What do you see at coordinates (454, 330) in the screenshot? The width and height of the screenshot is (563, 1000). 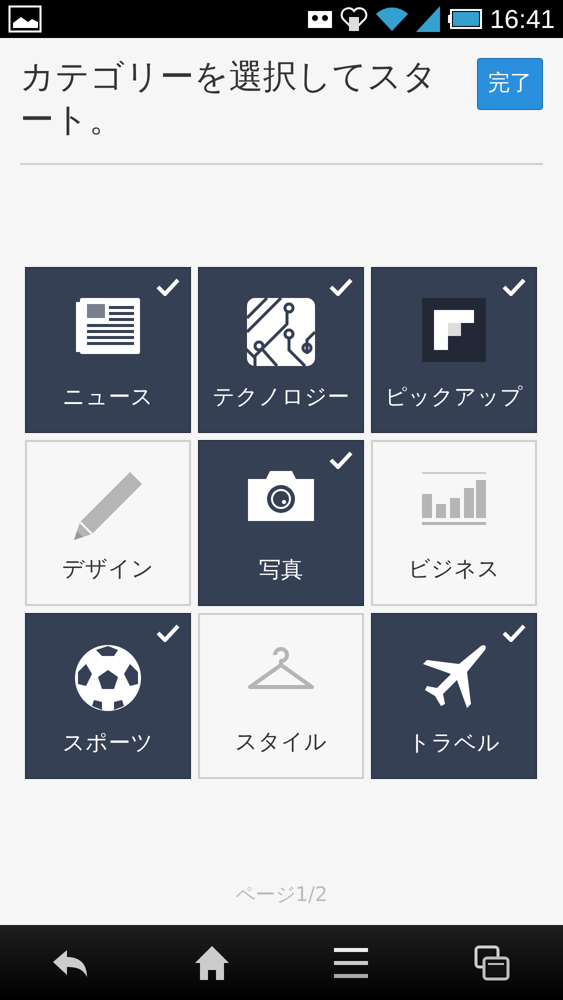 I see `square-logo-icon` at bounding box center [454, 330].